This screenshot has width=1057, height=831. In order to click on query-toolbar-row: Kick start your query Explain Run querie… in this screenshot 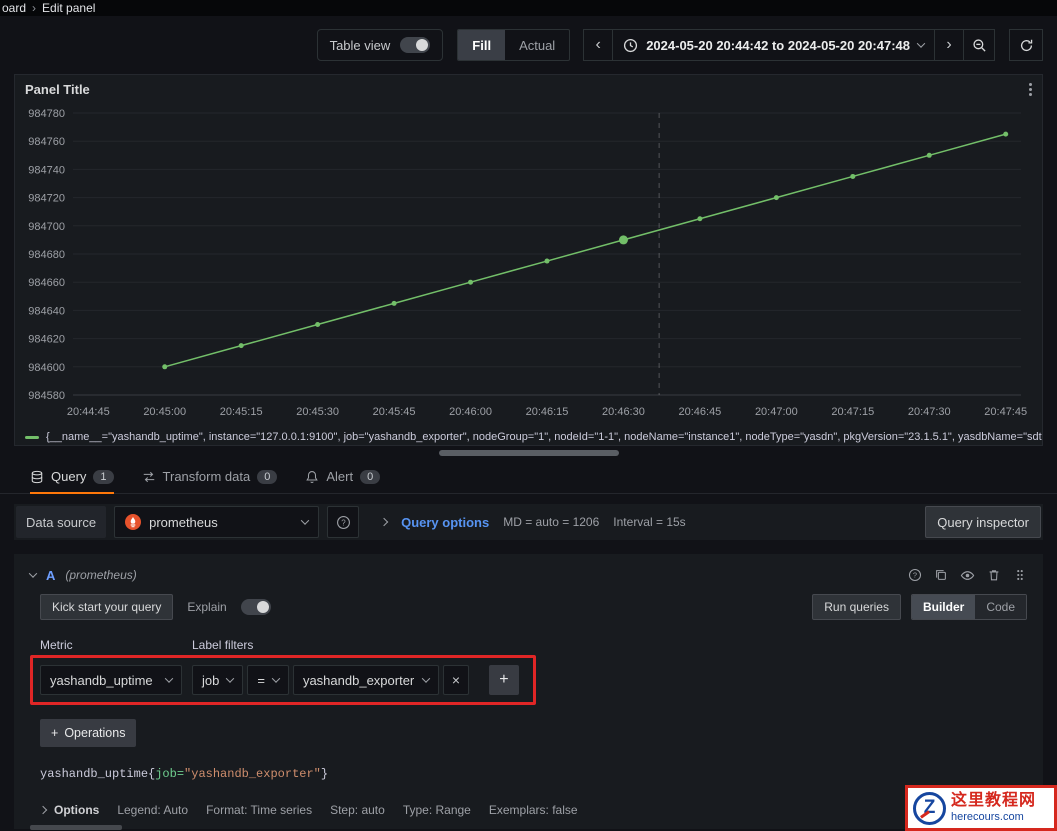, I will do `click(528, 607)`.